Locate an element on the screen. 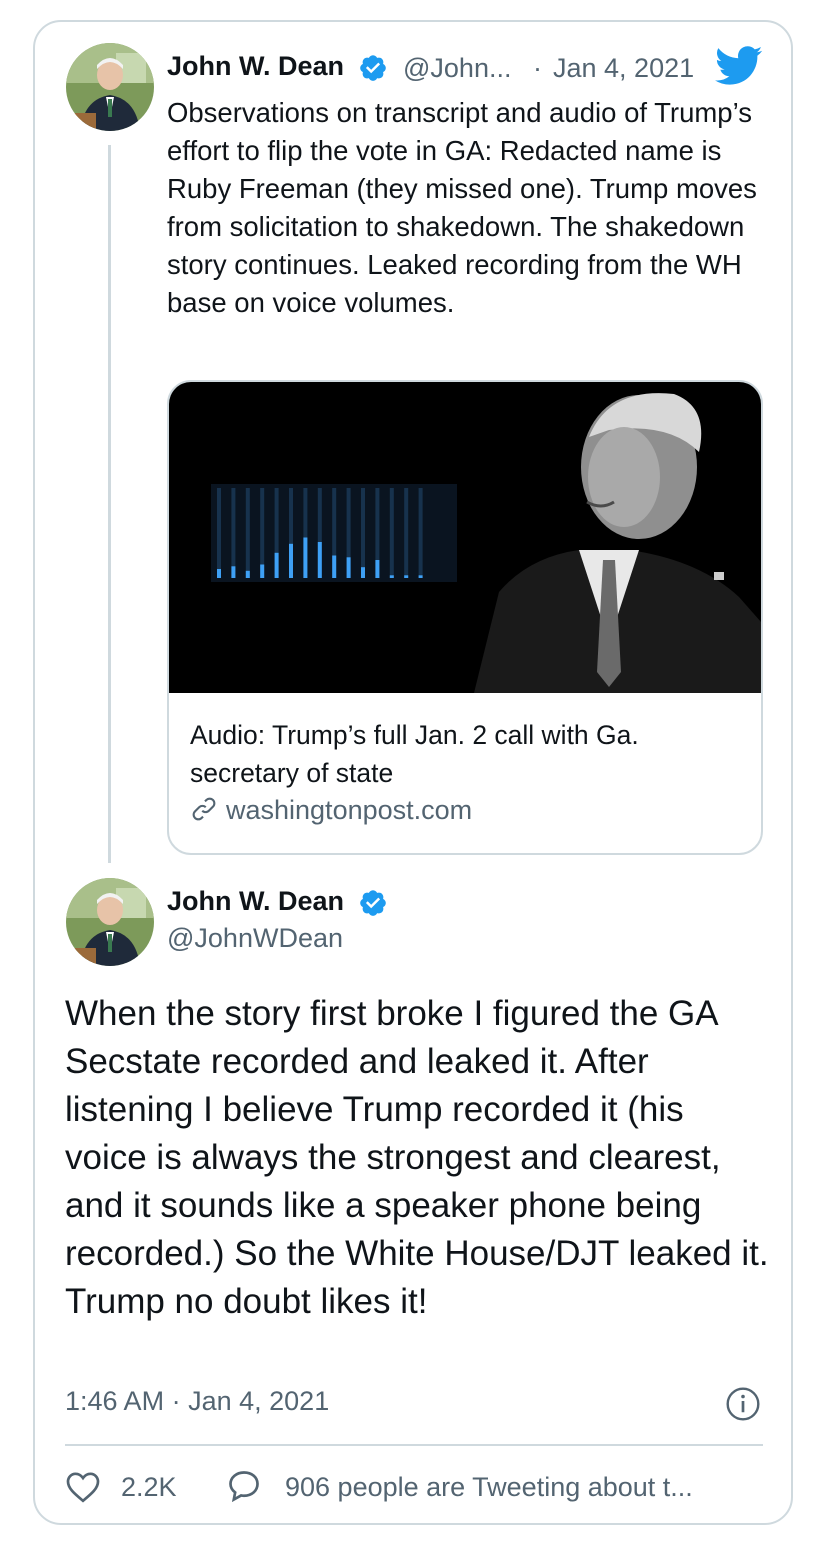 This screenshot has height=1544, width=828. tweet-timestamp: 1:46 AM · Jan 4, 2021 is located at coordinates (197, 1401).